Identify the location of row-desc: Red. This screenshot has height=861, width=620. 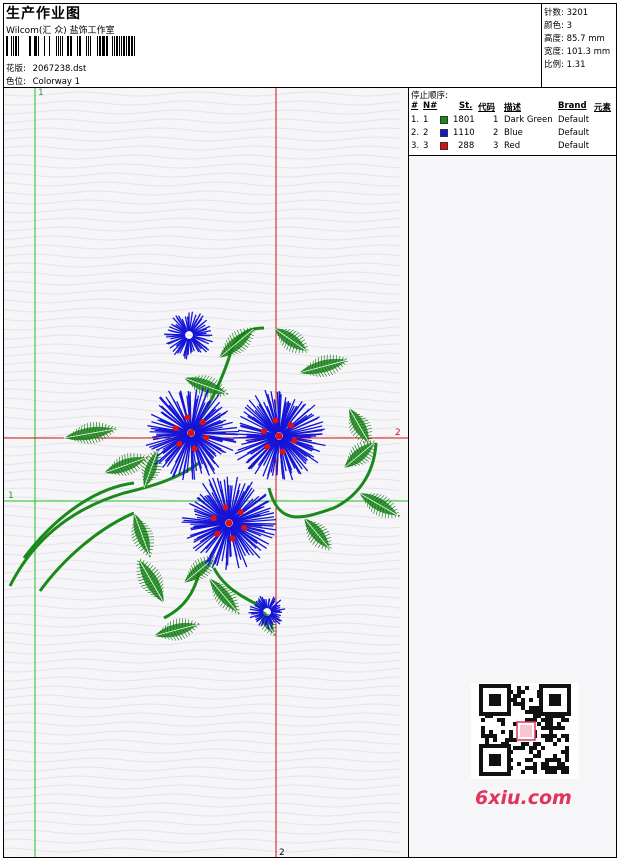
(512, 146).